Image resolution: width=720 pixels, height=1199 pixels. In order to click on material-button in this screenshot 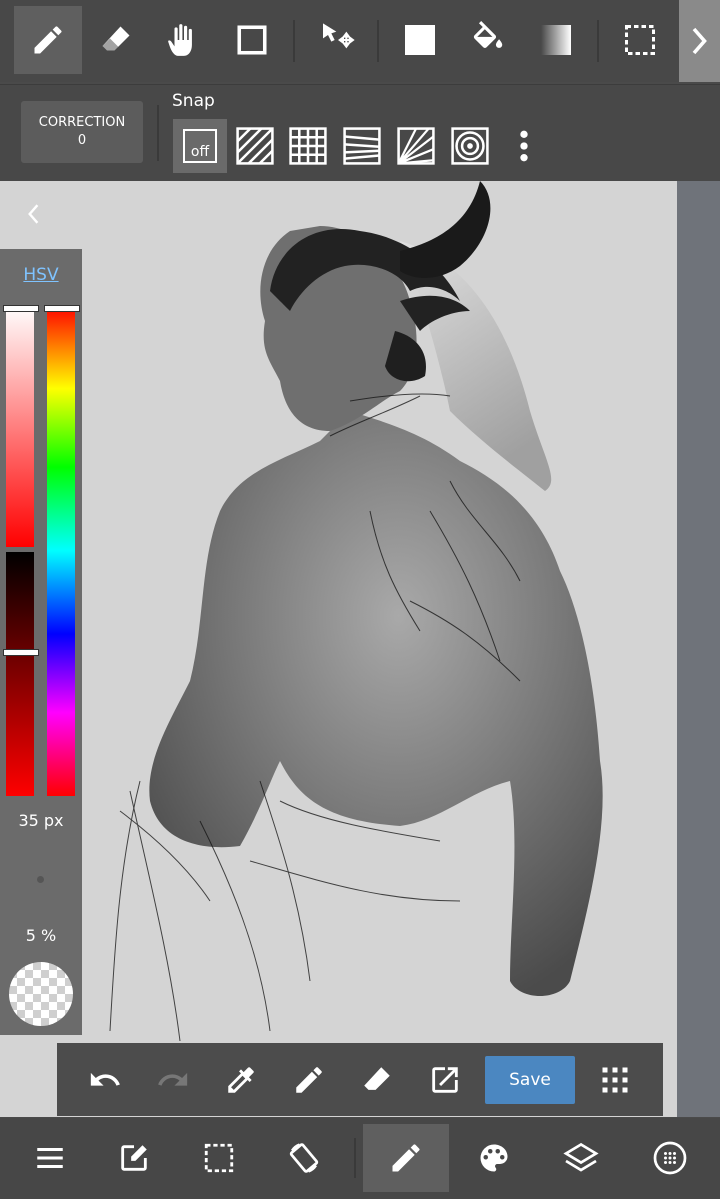, I will do `click(670, 1158)`.